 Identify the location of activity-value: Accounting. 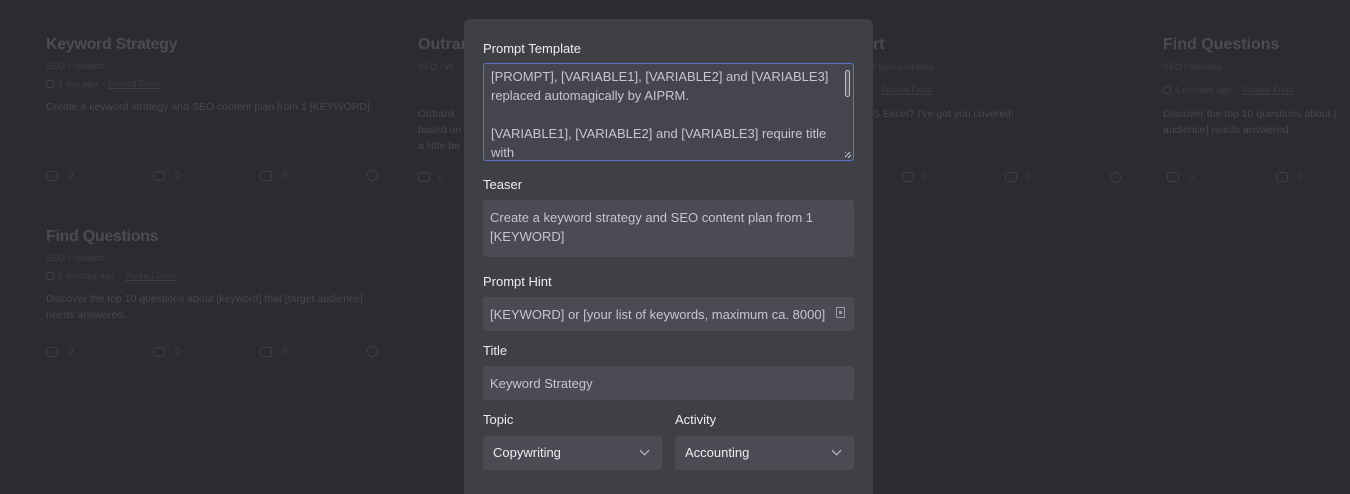
(717, 452).